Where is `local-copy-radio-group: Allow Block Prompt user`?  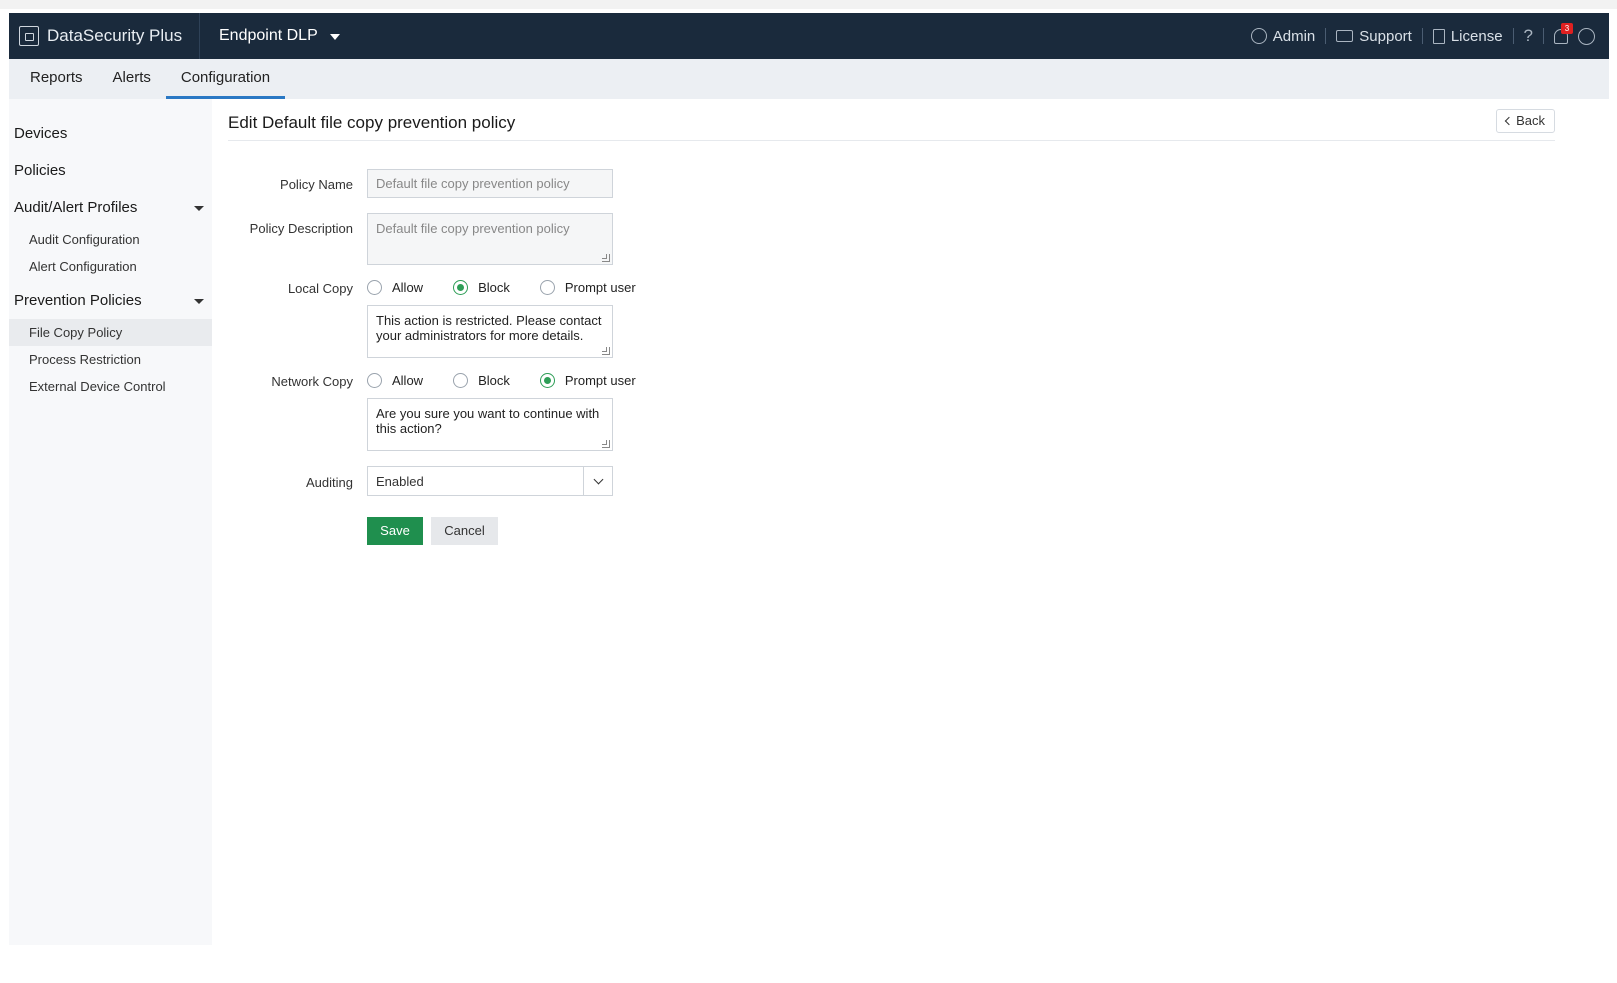
local-copy-radio-group: Allow Block Prompt user is located at coordinates (516, 287).